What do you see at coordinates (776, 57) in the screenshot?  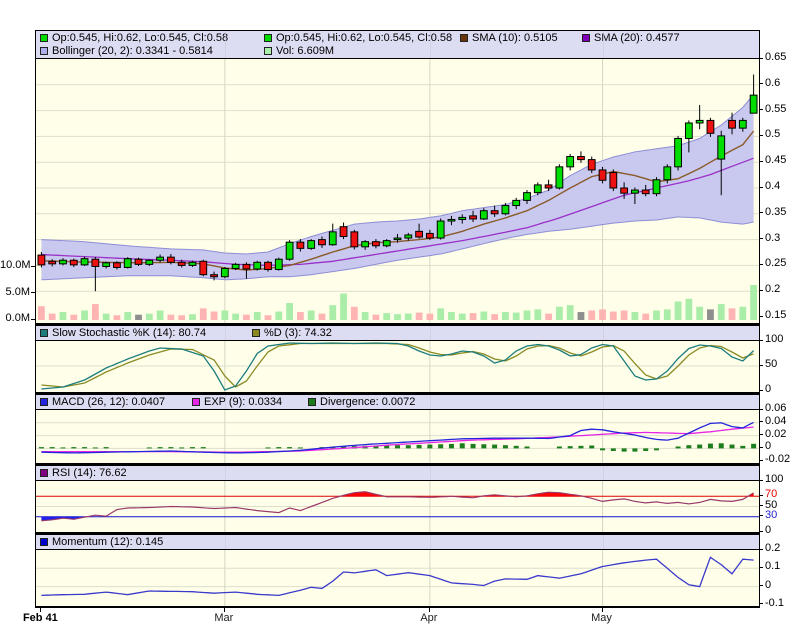 I see `axis-label: 0.65` at bounding box center [776, 57].